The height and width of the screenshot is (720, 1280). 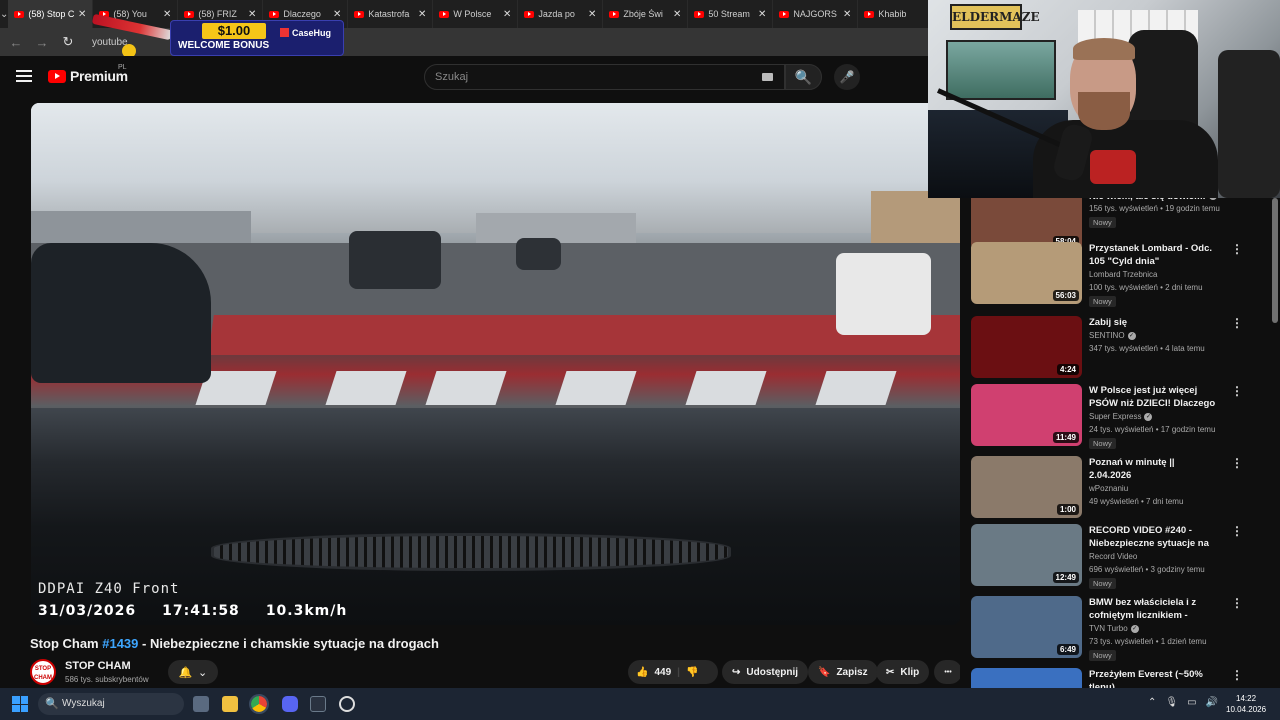 I want to click on taskbar-clock: 14:22 10.04.2026, so click(x=1246, y=704).